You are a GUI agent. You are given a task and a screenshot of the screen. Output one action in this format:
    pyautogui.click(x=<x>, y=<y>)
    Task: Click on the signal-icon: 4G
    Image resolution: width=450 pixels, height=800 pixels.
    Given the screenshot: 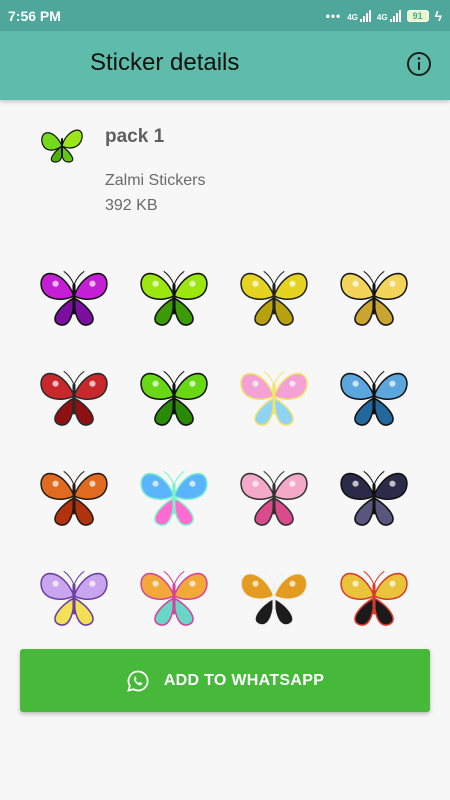 What is the action you would take?
    pyautogui.click(x=359, y=15)
    